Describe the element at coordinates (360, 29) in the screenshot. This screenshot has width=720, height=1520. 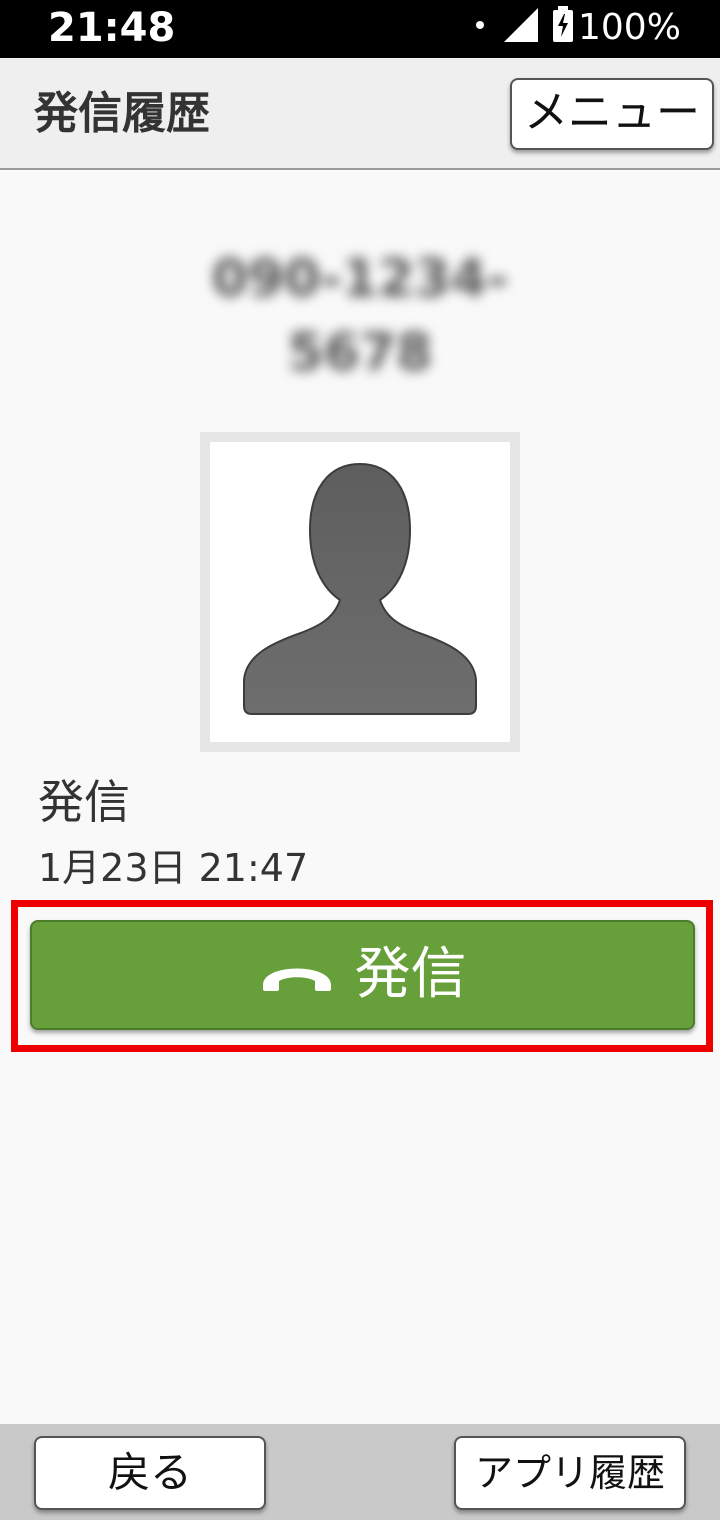
I see `status-bar: 21:48 100%` at that location.